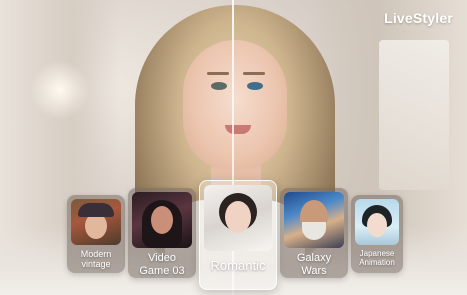 The height and width of the screenshot is (295, 467). I want to click on style-label: Galaxy Wars, so click(314, 264).